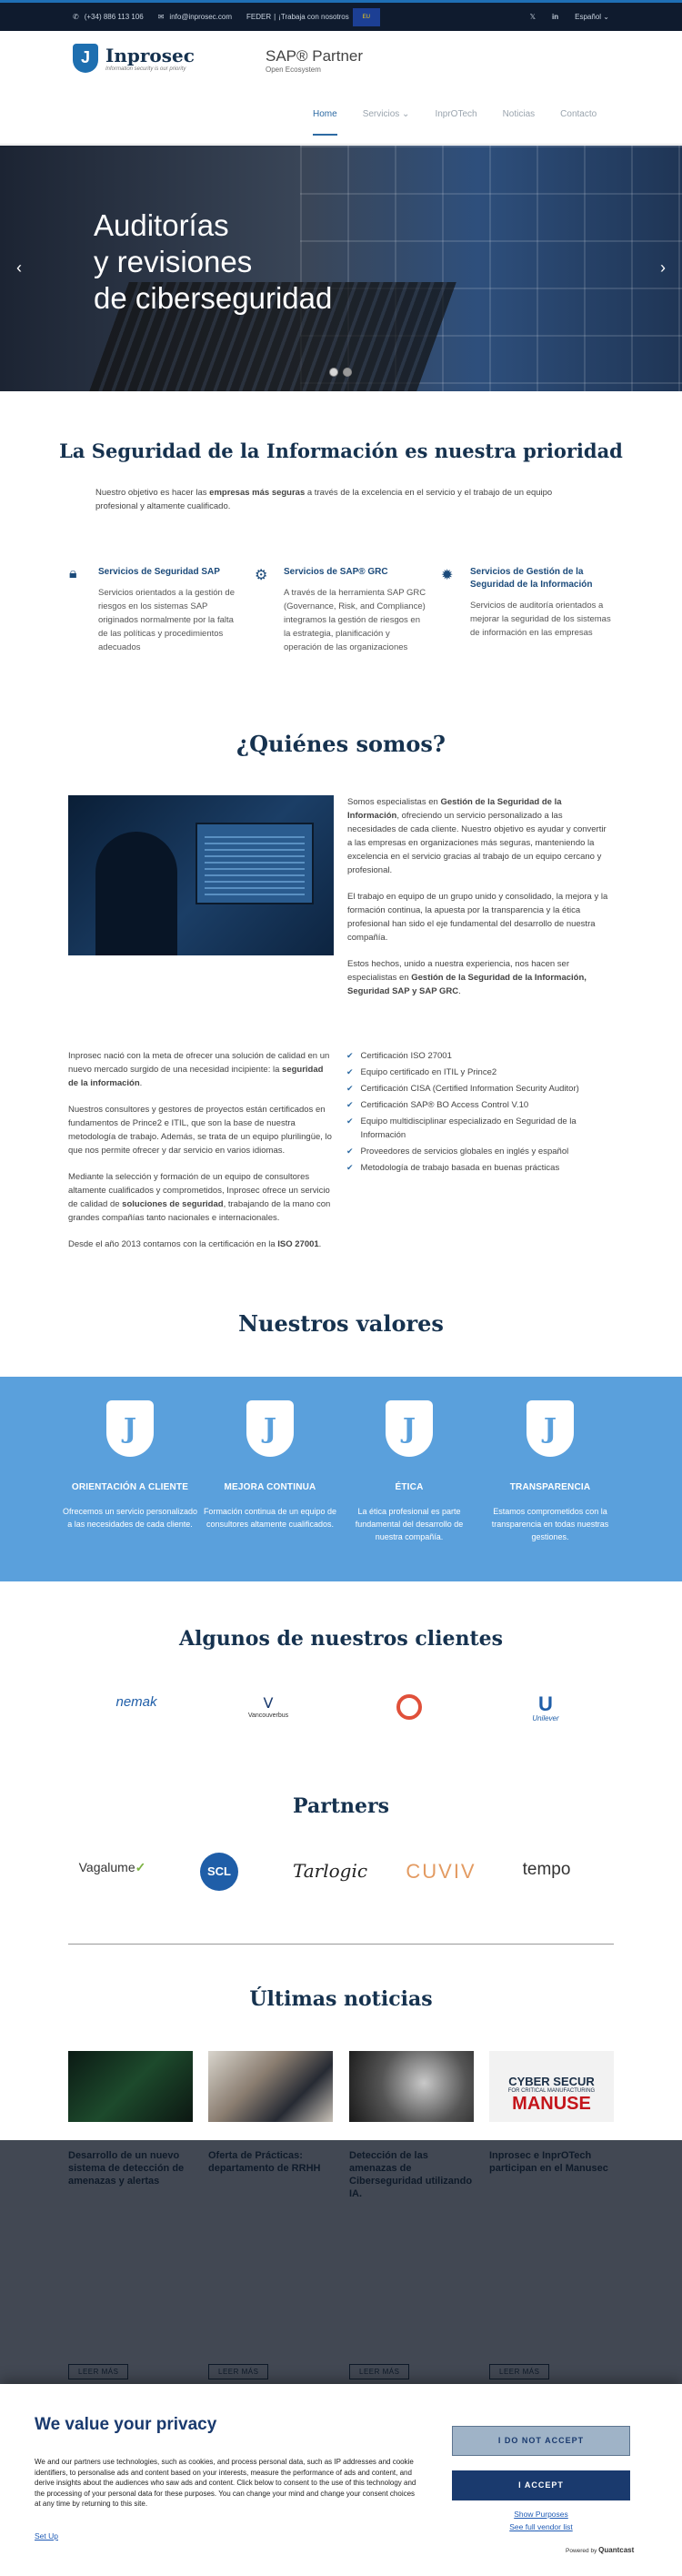 The height and width of the screenshot is (2576, 682). I want to click on intro-bold: empresas más seguras, so click(257, 493).